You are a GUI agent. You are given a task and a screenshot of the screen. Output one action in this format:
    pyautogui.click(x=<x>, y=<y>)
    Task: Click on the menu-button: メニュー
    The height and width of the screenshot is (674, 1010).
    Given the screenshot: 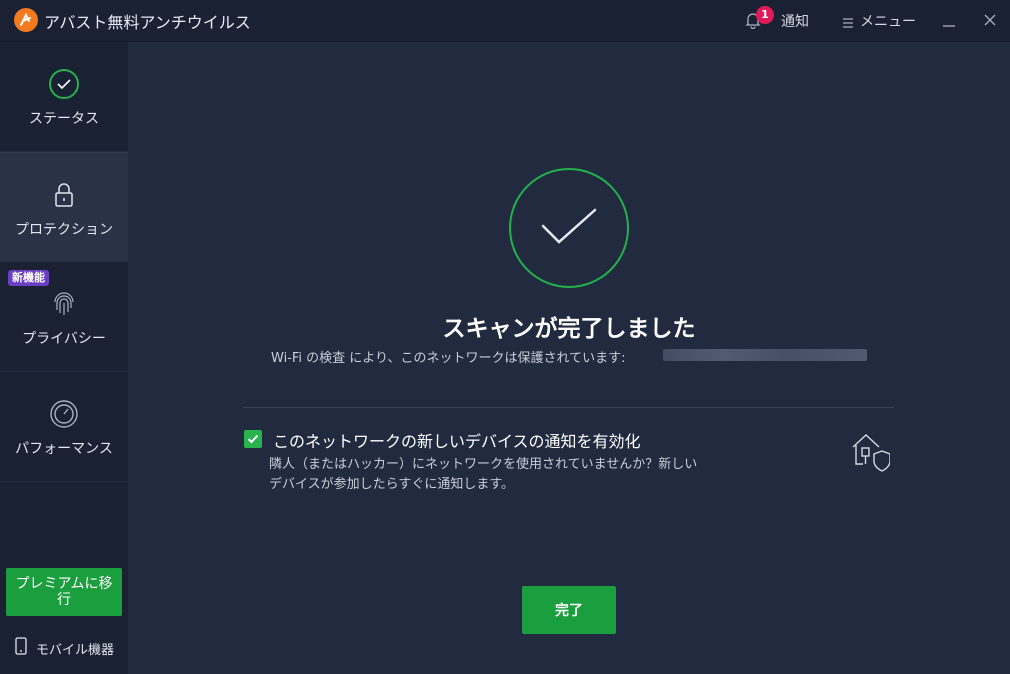 What is the action you would take?
    pyautogui.click(x=888, y=21)
    